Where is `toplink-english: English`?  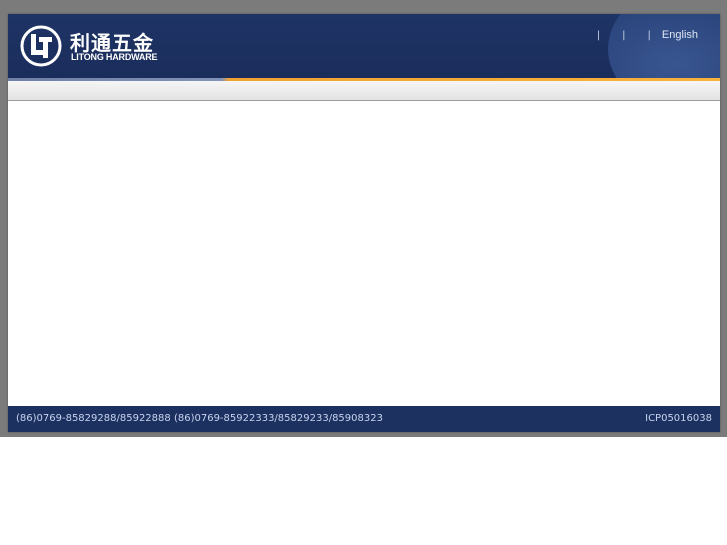 toplink-english: English is located at coordinates (680, 35).